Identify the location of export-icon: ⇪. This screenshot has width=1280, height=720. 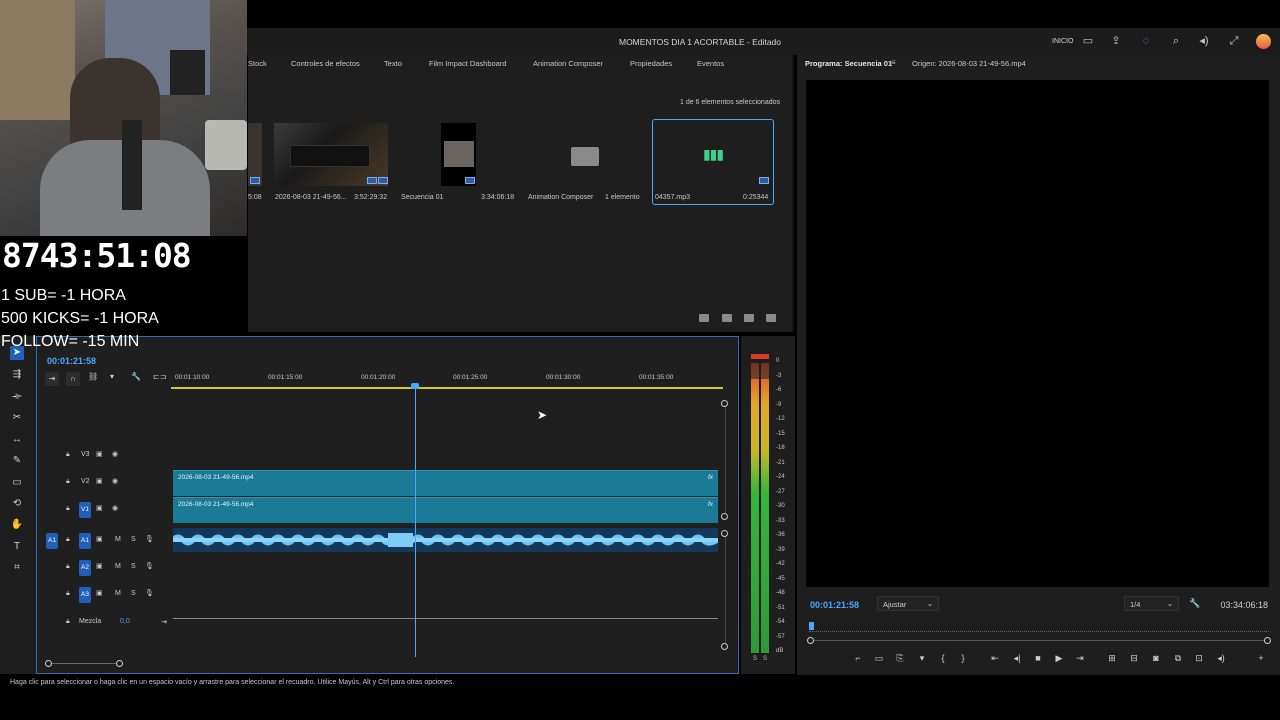
(1116, 41).